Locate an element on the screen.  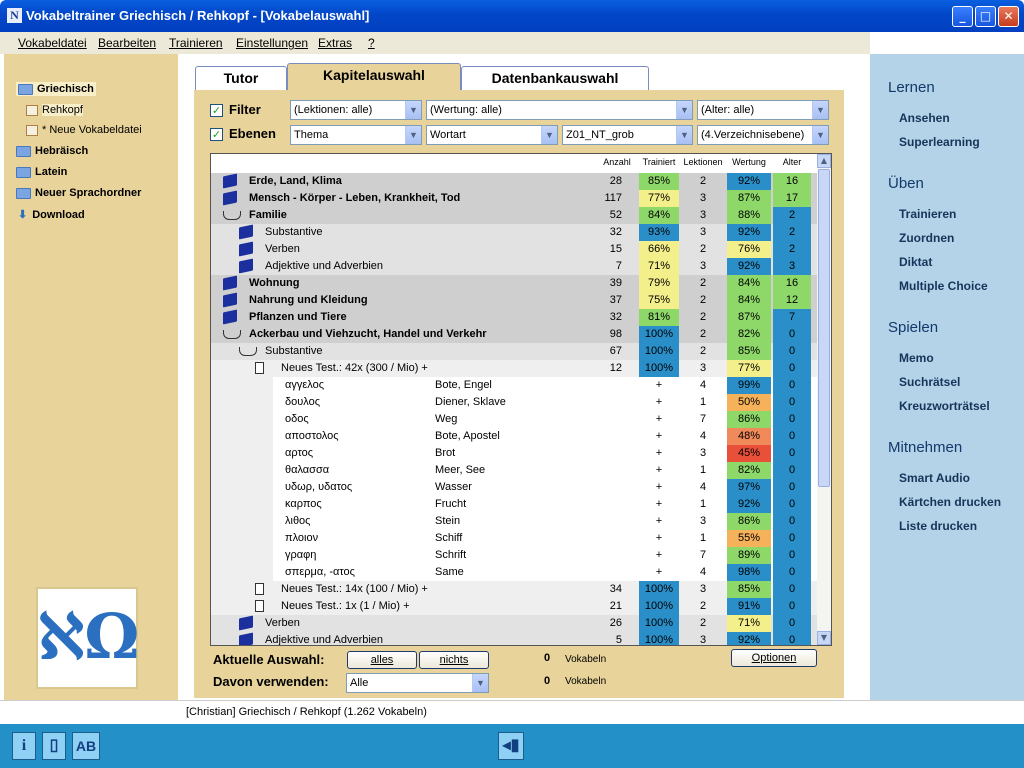
col-header-anzahl: Anzahl is located at coordinates (617, 162).